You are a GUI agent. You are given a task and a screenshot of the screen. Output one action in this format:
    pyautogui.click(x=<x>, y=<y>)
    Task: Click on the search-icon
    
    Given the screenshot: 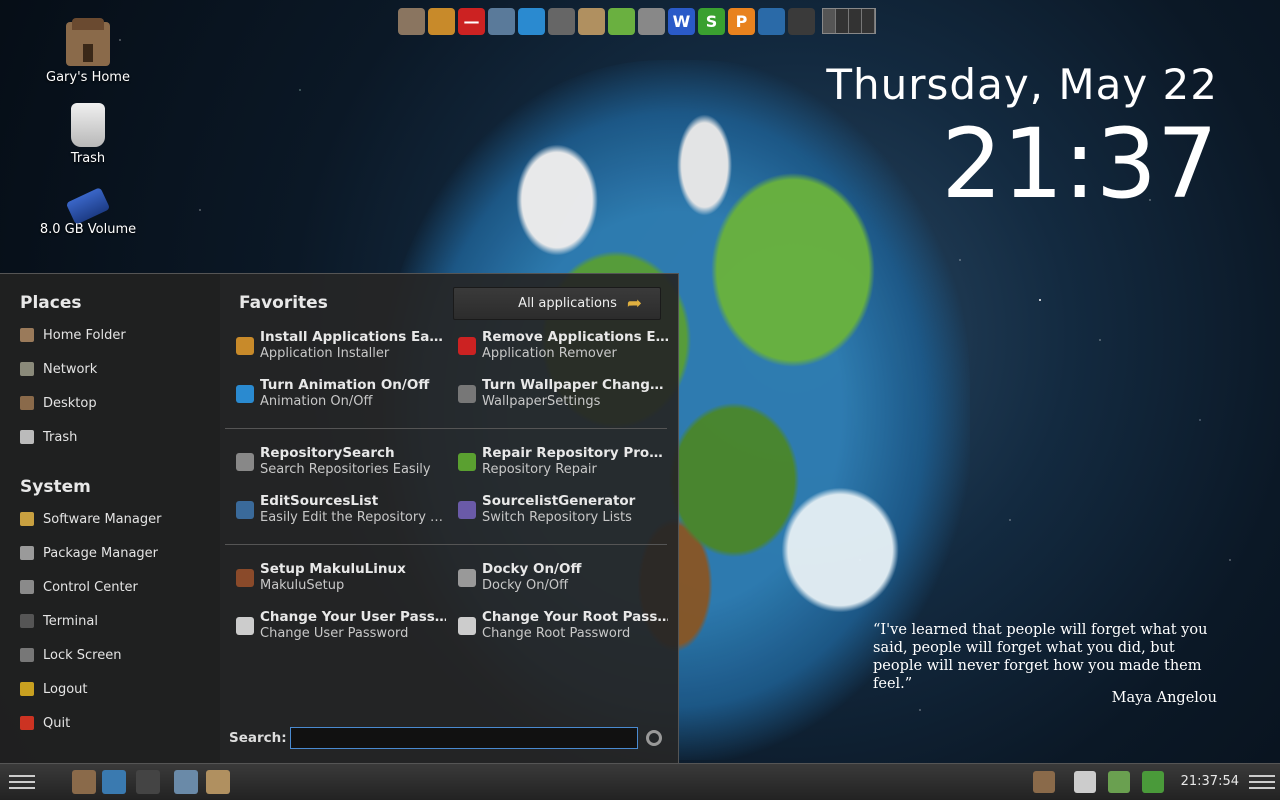 What is the action you would take?
    pyautogui.click(x=654, y=738)
    